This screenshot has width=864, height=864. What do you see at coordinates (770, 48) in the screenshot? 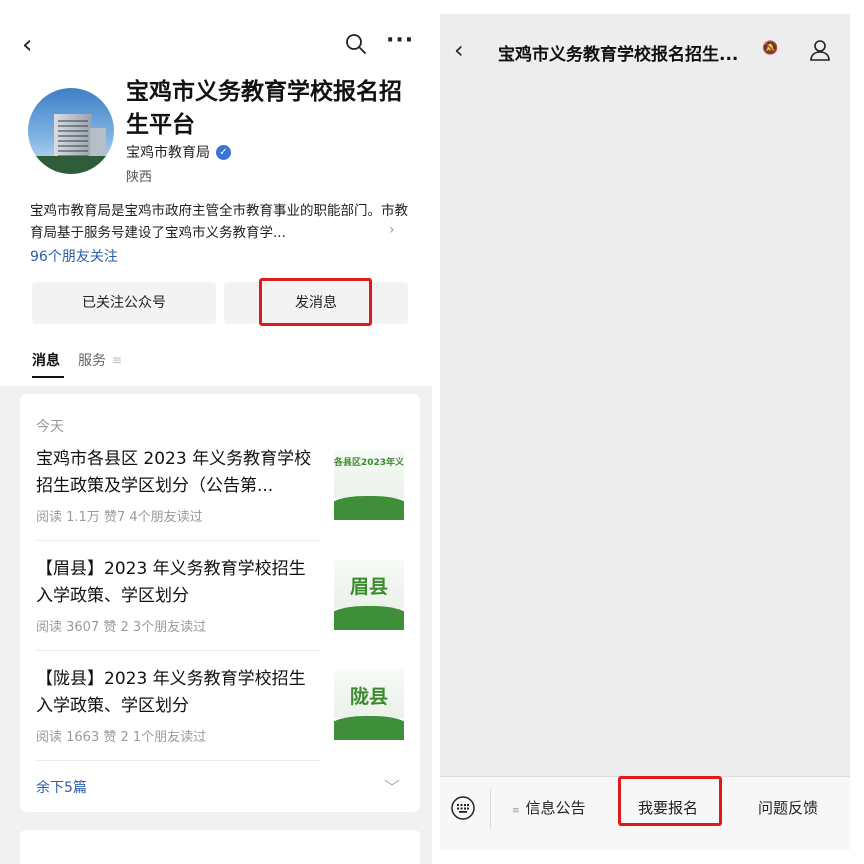
I see `mute-icon: 🔕` at bounding box center [770, 48].